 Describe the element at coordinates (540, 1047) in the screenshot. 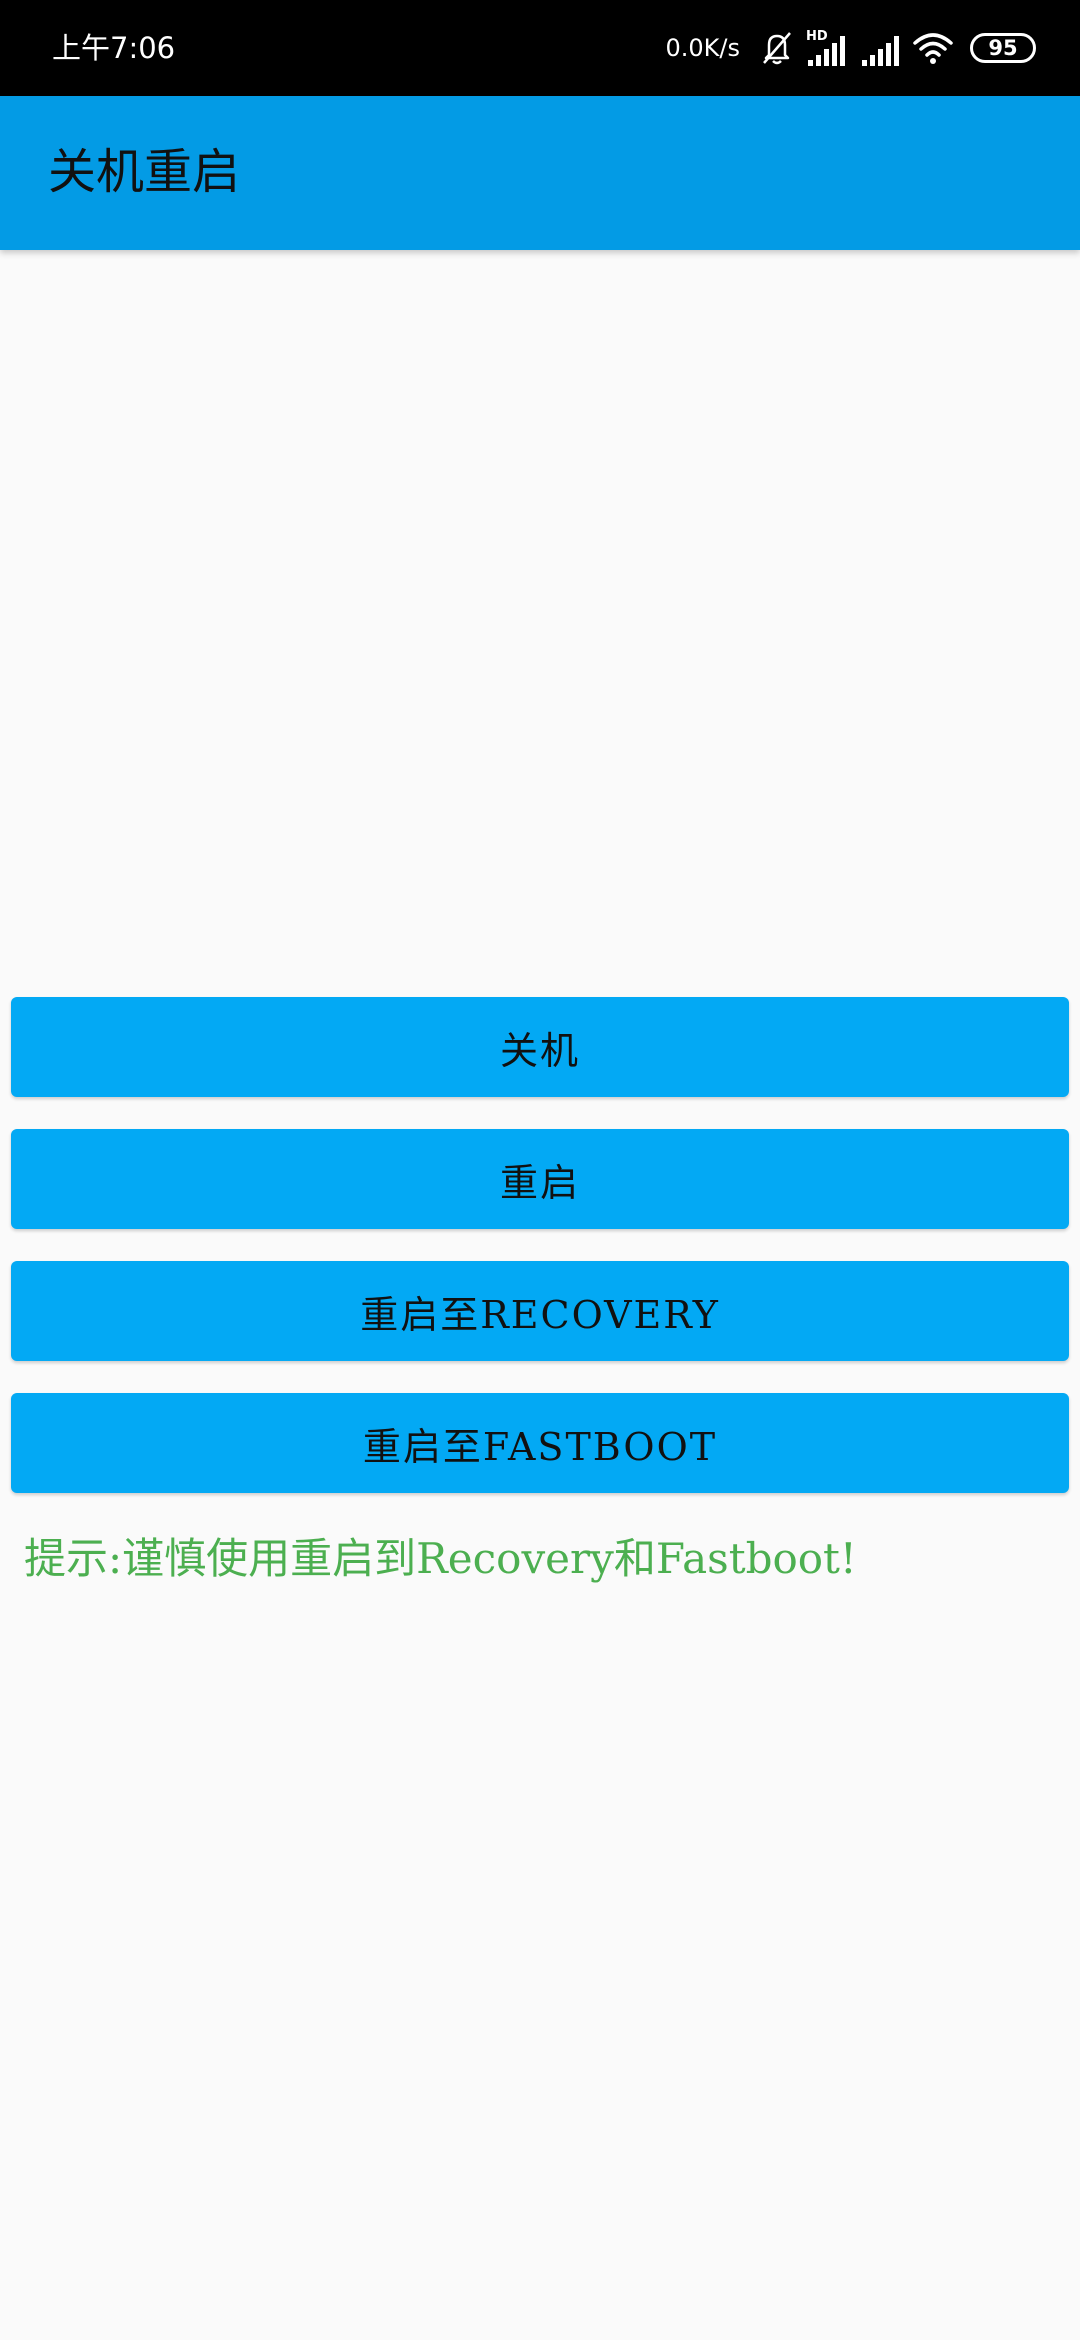

I see `shutdown-button: 关机` at that location.